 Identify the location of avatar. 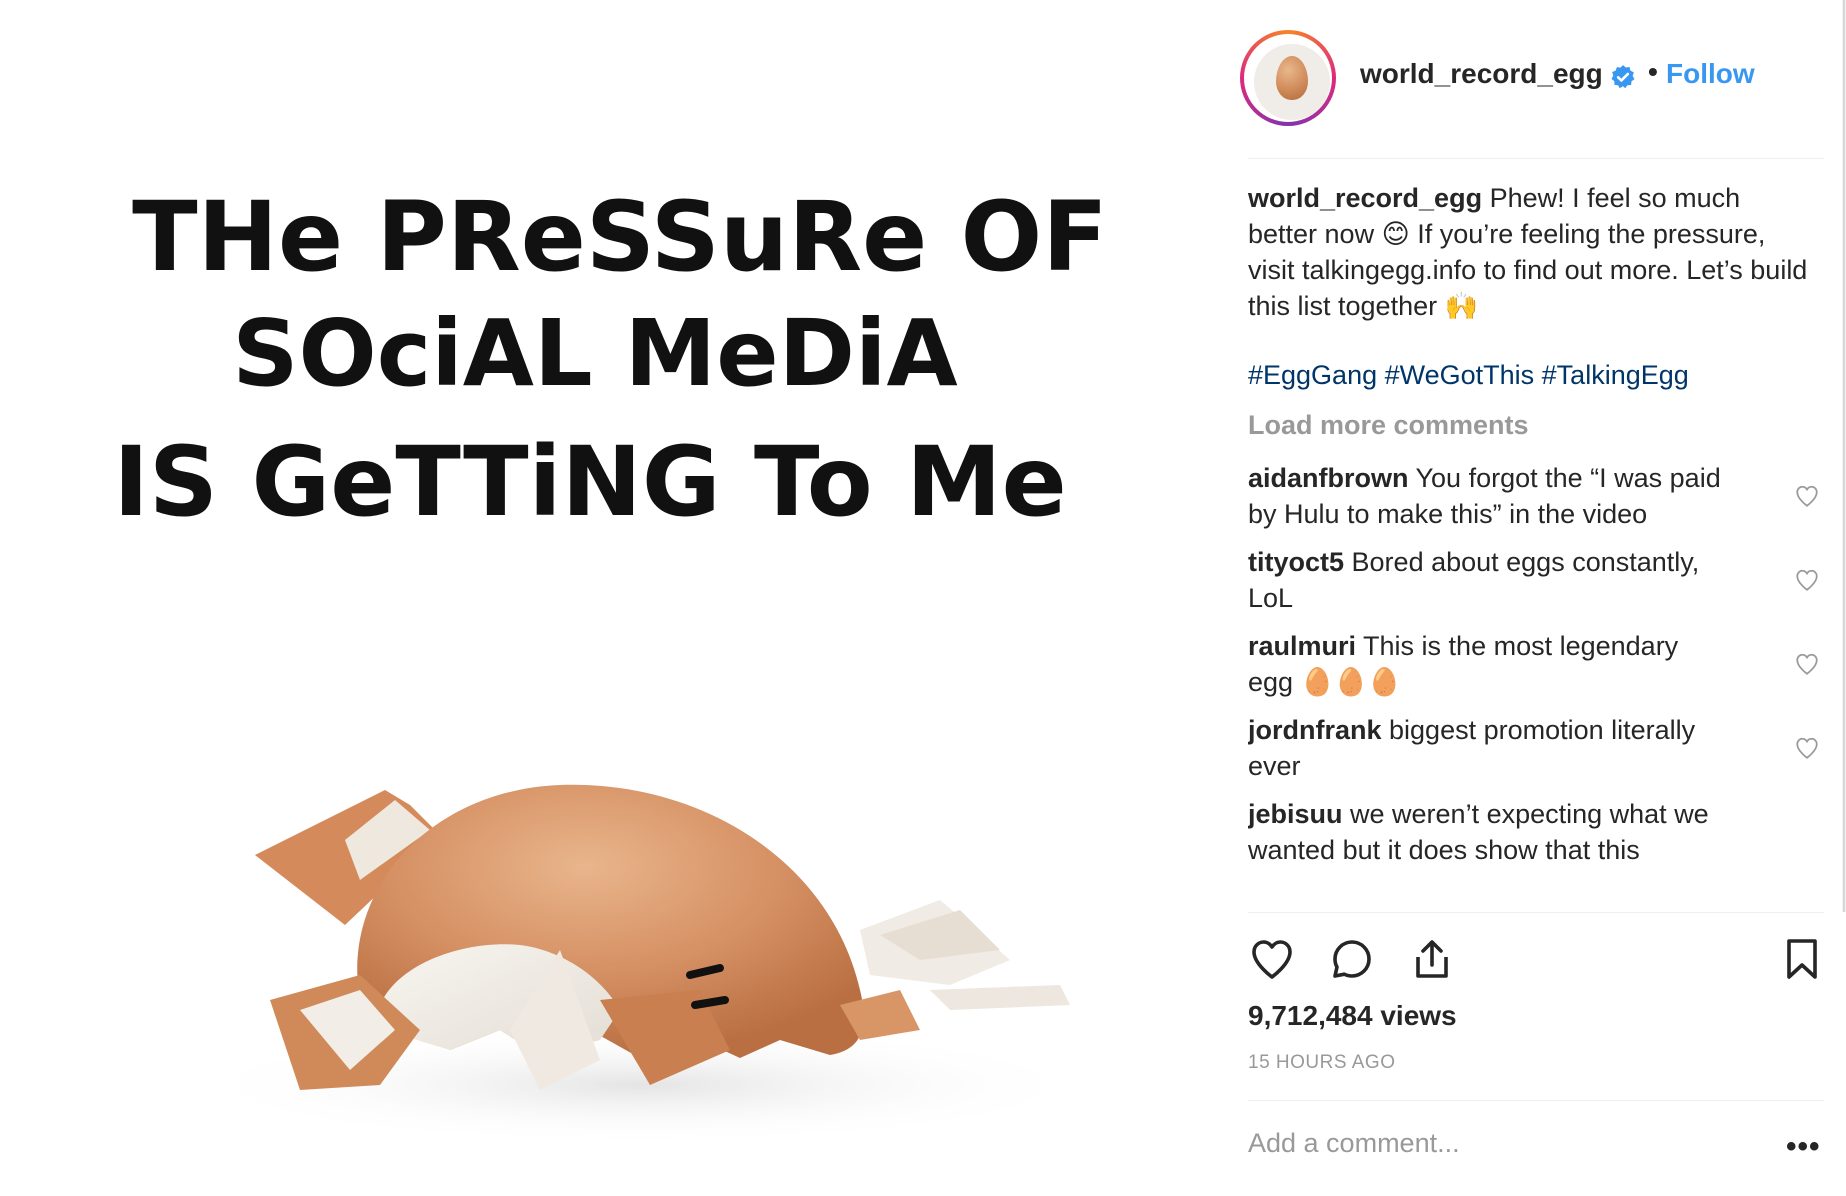
(1288, 78).